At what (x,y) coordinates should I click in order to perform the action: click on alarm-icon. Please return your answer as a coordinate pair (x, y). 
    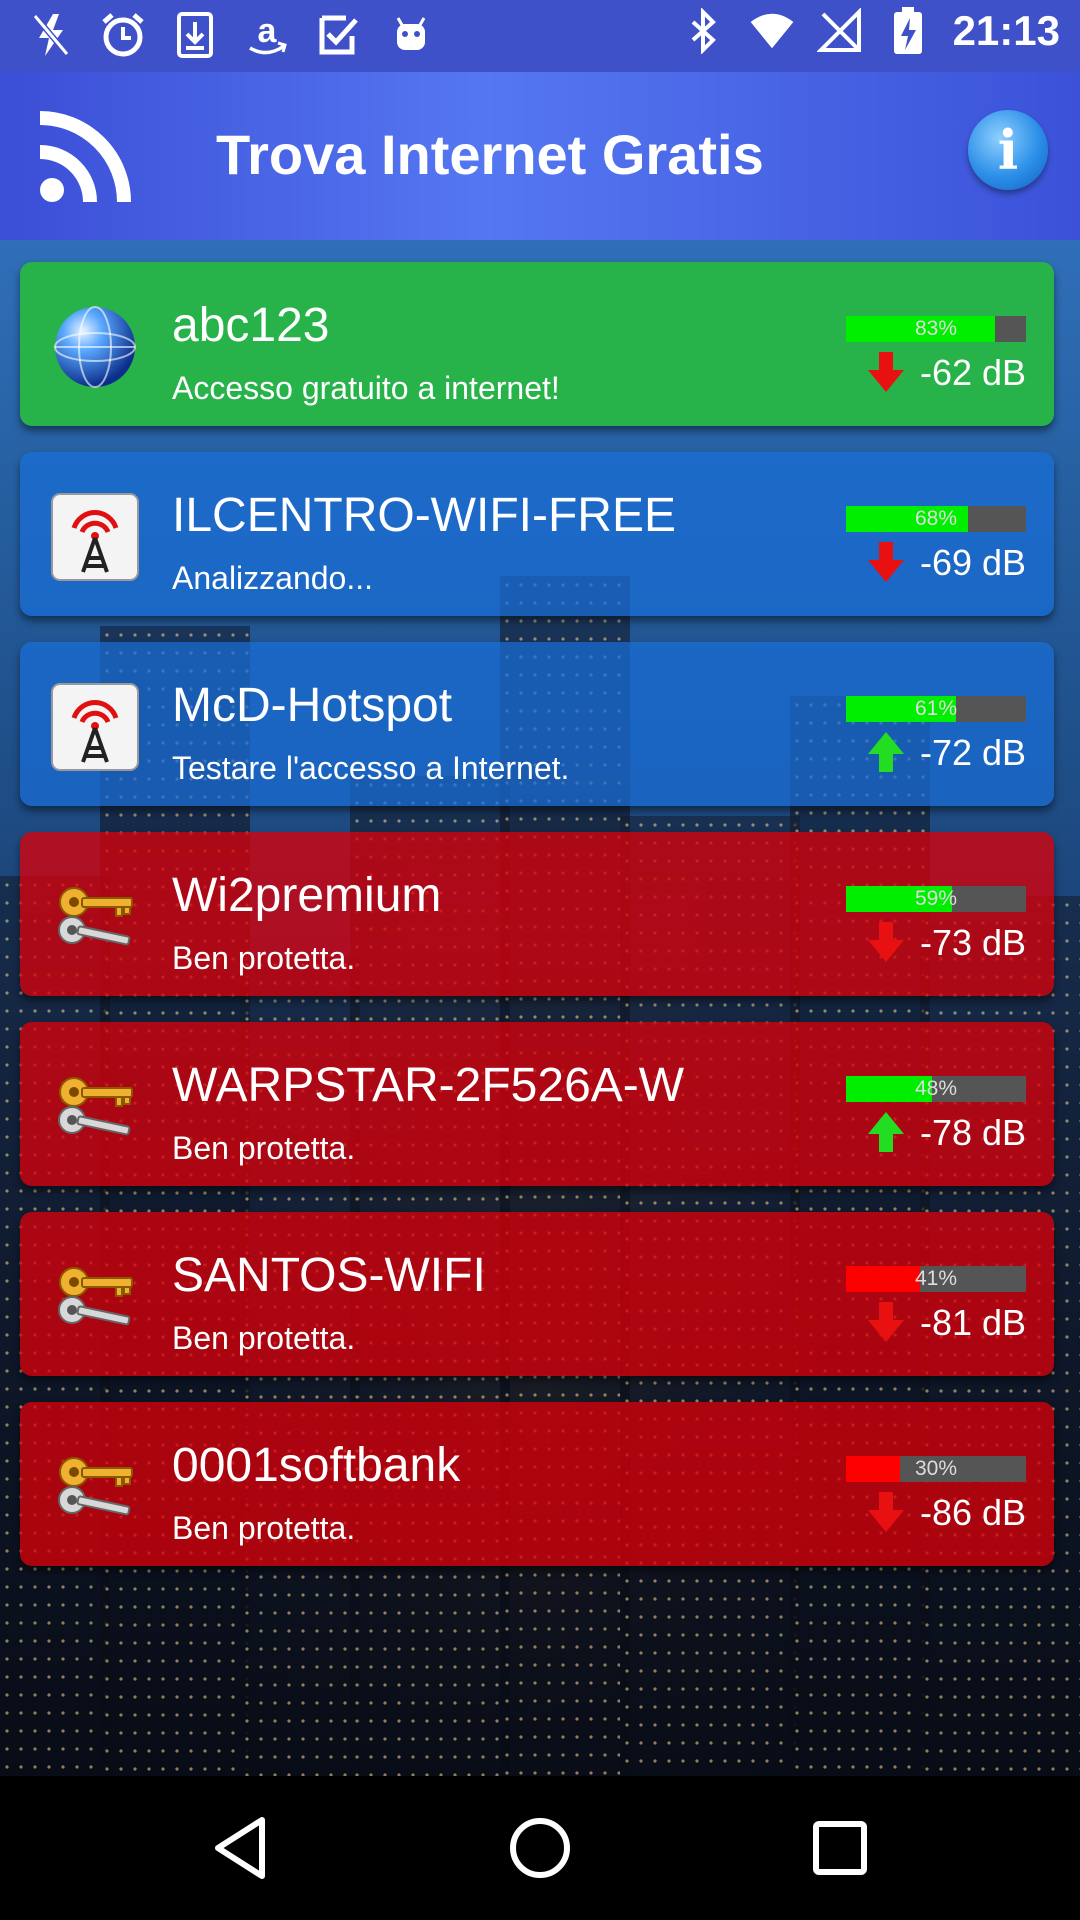
    Looking at the image, I should click on (123, 35).